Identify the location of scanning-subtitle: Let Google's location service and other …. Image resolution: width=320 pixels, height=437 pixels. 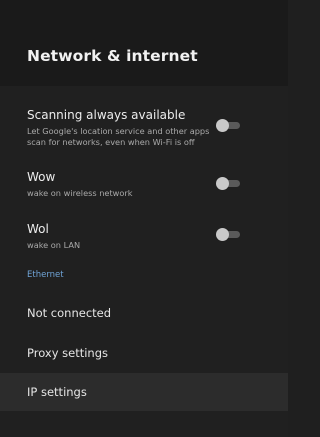
(118, 136).